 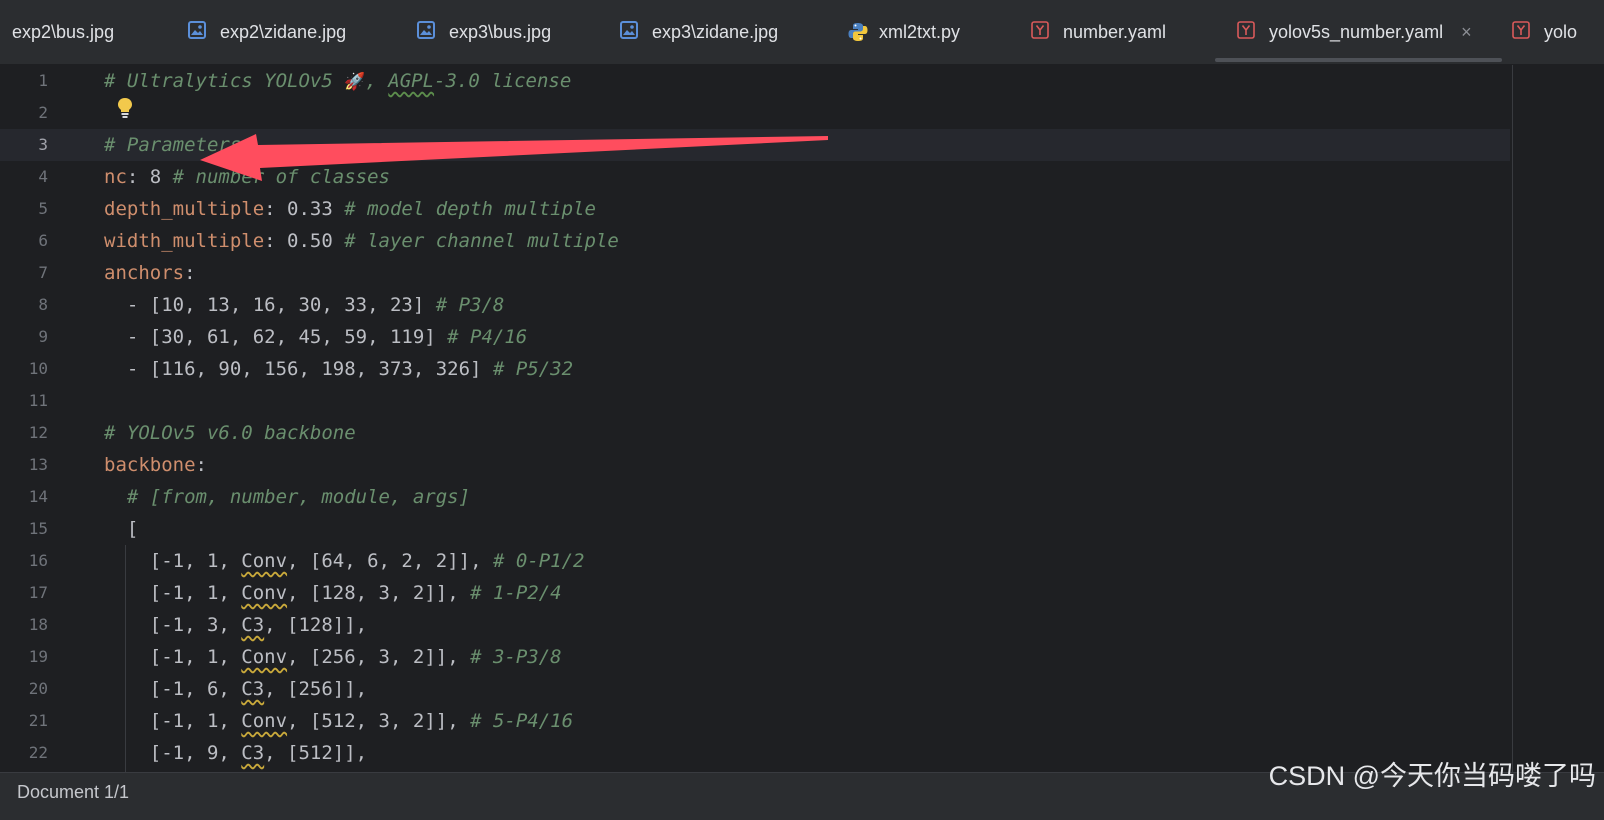 I want to click on line-number: 8, so click(x=43, y=304).